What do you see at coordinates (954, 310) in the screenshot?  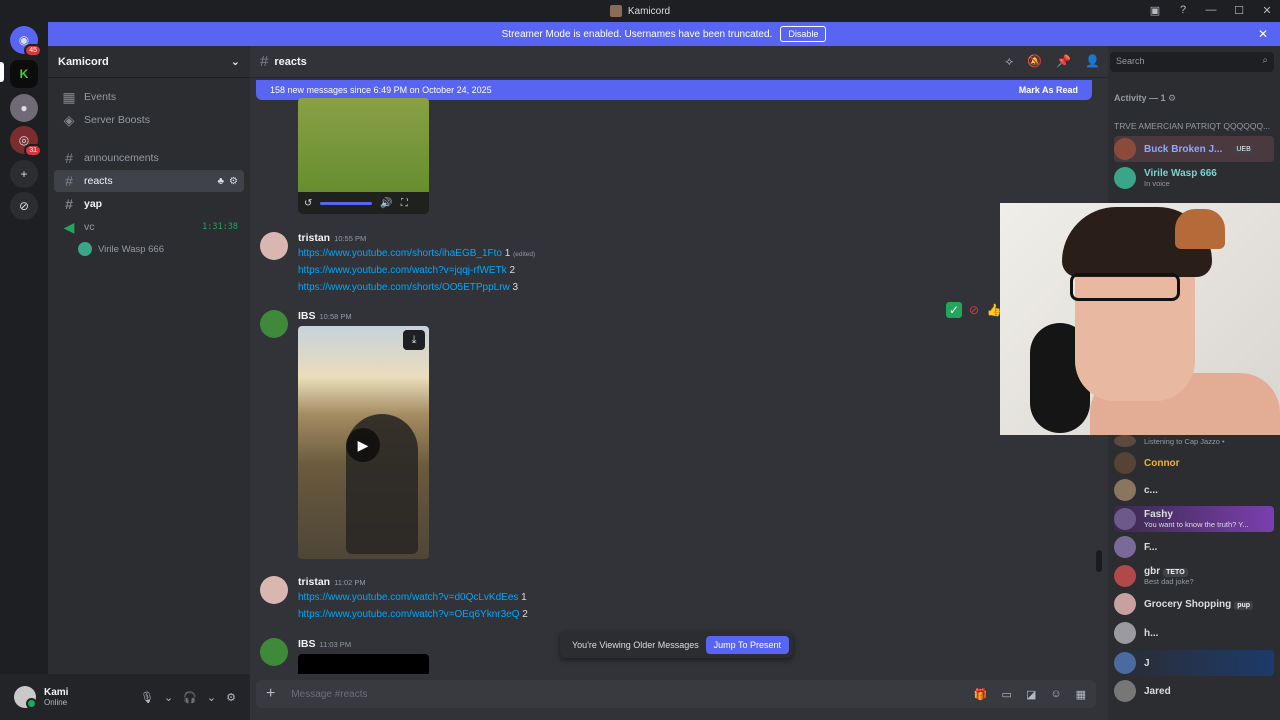 I see `check-icon: ✓` at bounding box center [954, 310].